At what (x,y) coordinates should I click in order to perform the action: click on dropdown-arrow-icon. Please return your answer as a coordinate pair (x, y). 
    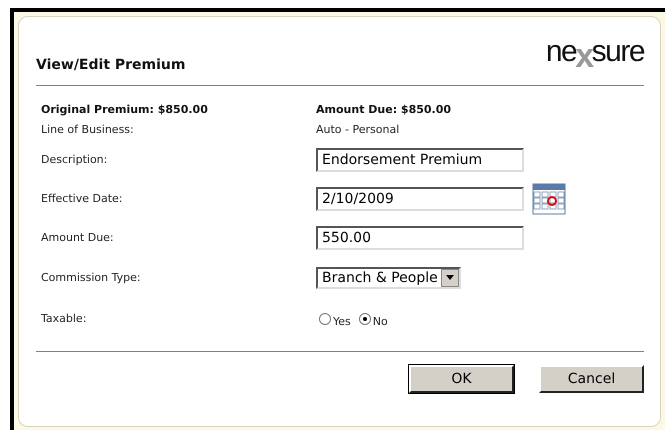
    Looking at the image, I should click on (450, 277).